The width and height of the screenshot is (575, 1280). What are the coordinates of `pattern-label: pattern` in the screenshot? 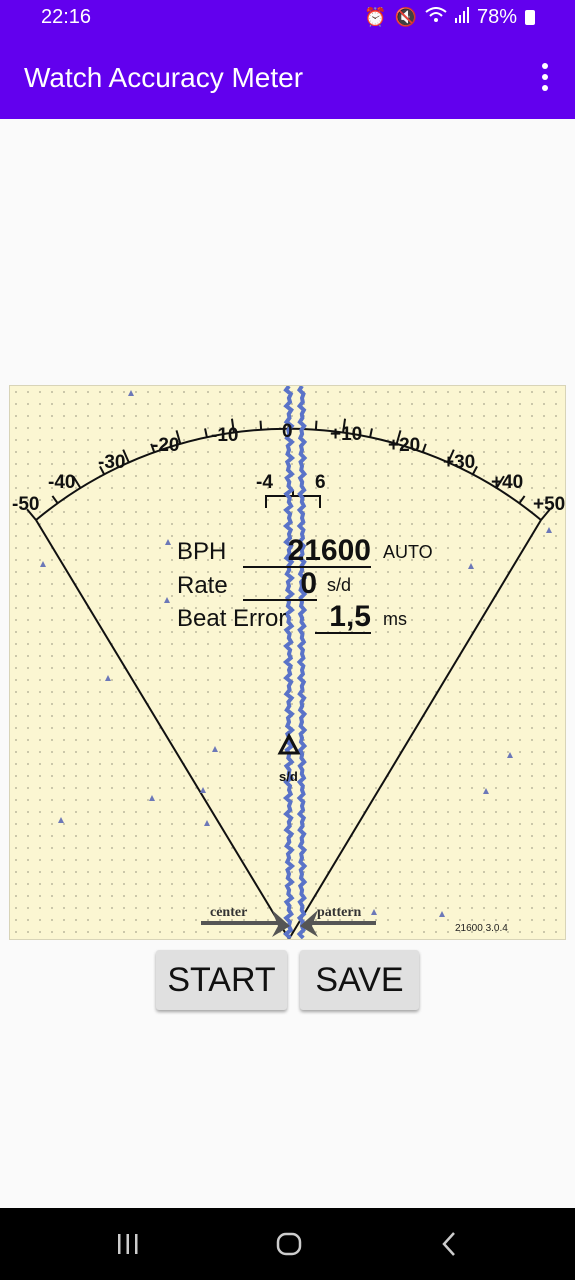 It's located at (339, 912).